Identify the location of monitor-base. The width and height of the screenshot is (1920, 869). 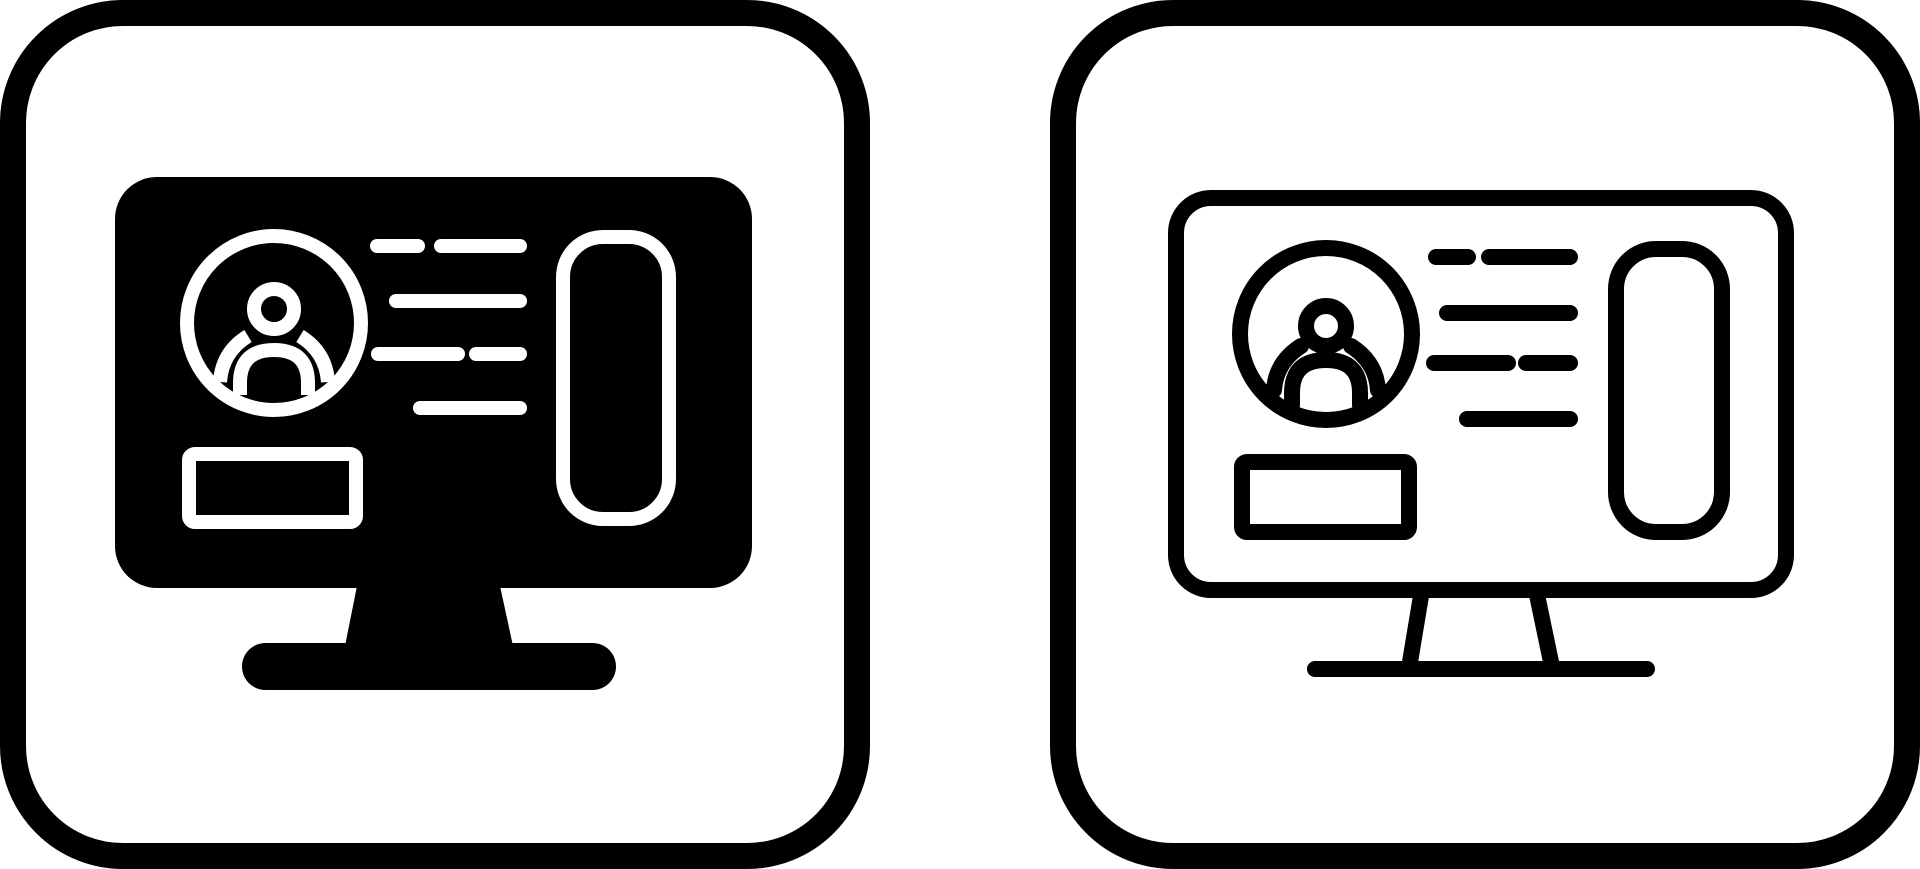
(429, 666).